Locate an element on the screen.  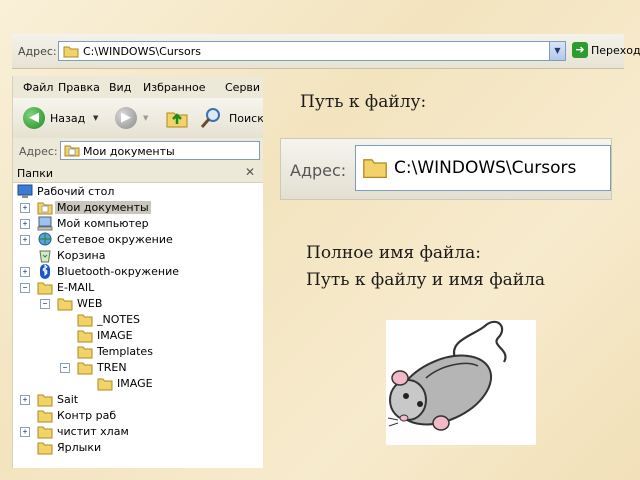
my-computer-icon is located at coordinates (45, 223).